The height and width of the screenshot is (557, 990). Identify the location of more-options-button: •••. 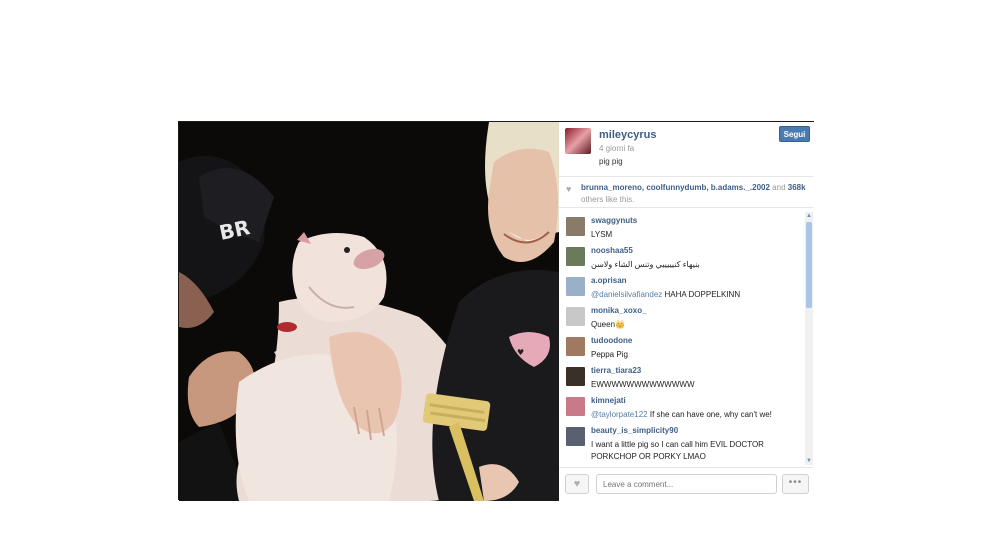
(795, 484).